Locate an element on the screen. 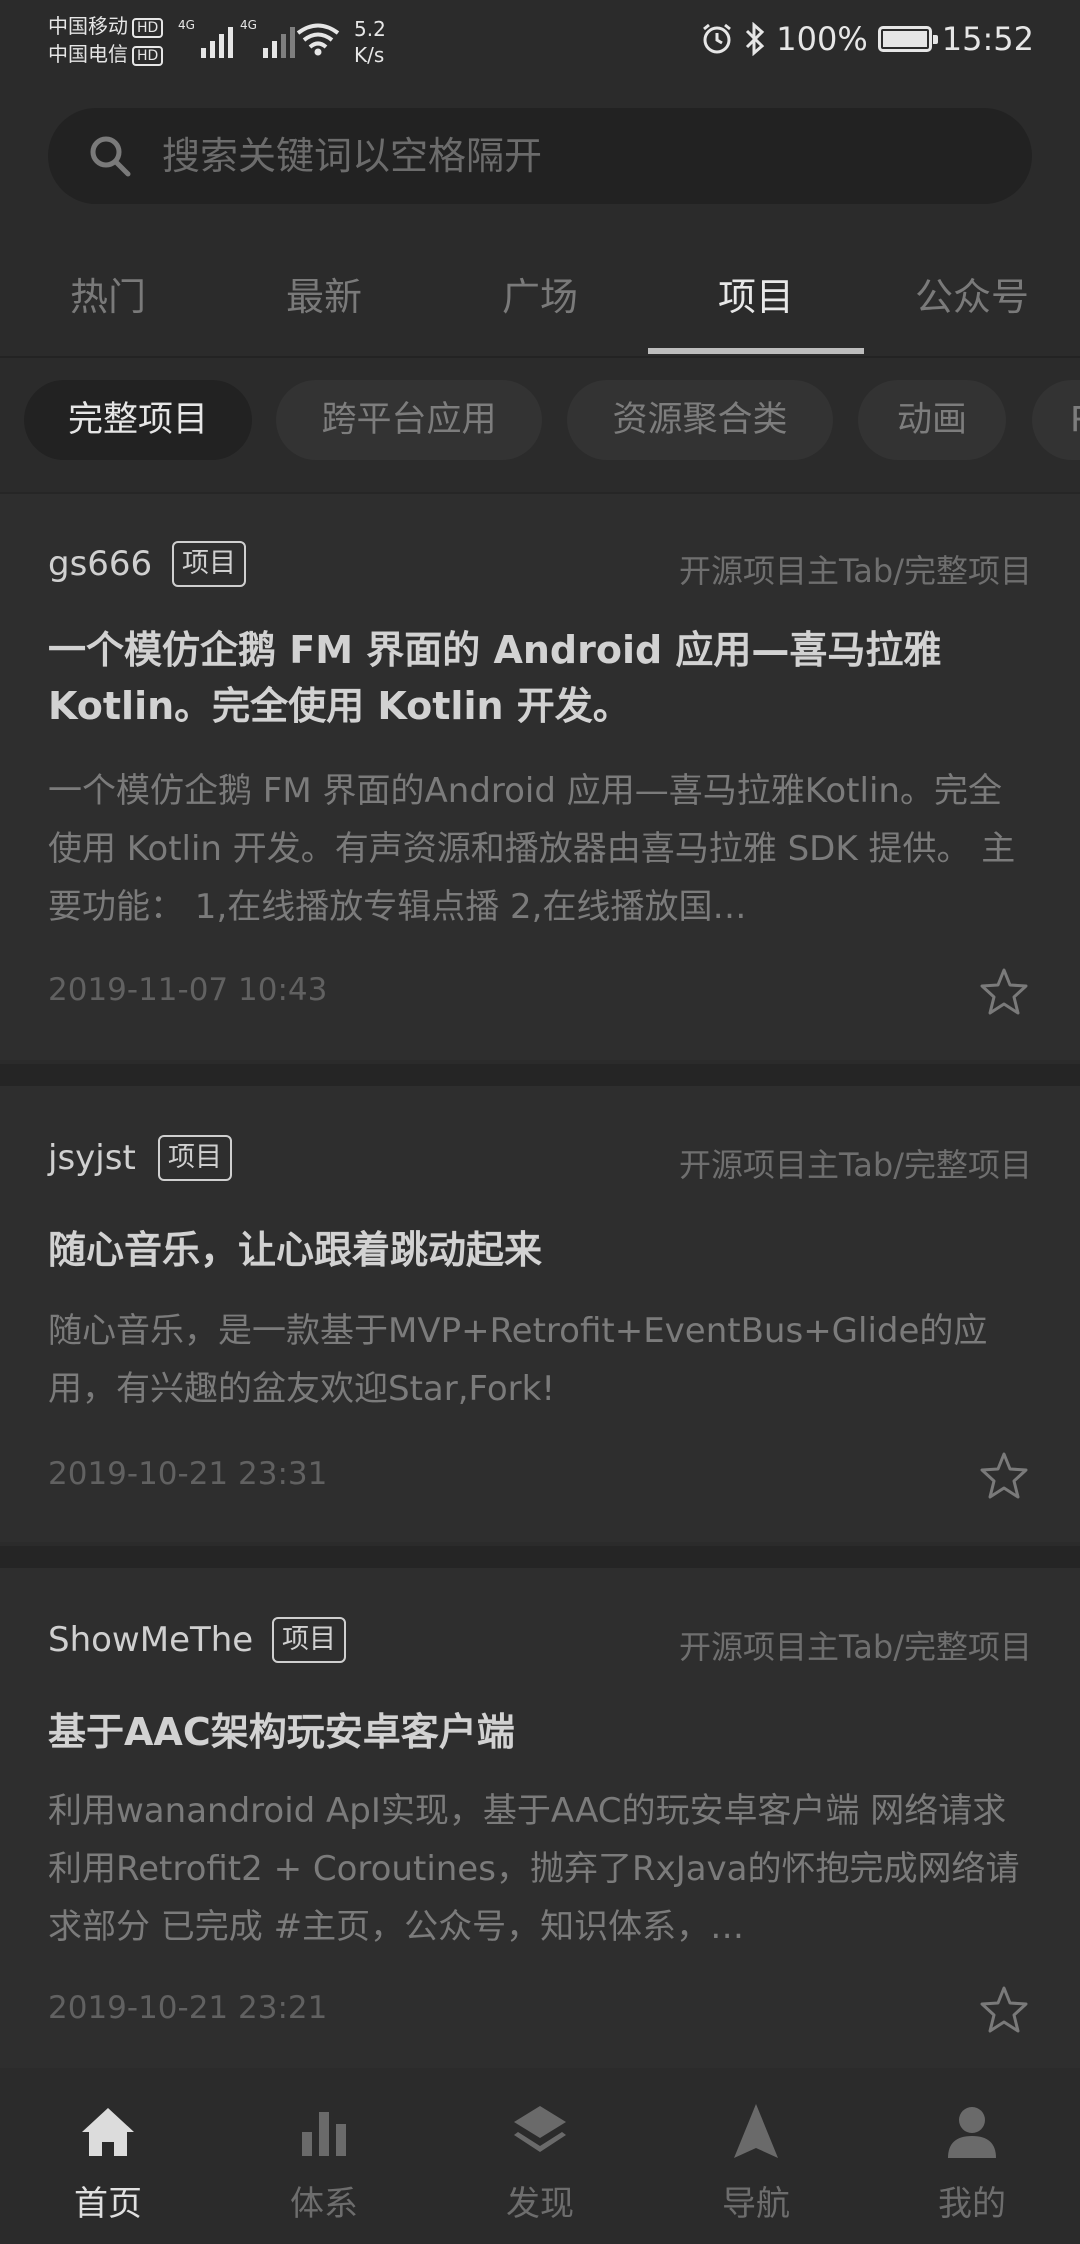 The width and height of the screenshot is (1080, 2244). carrier-info: 中国移动 HD 中国电信 HD is located at coordinates (106, 40).